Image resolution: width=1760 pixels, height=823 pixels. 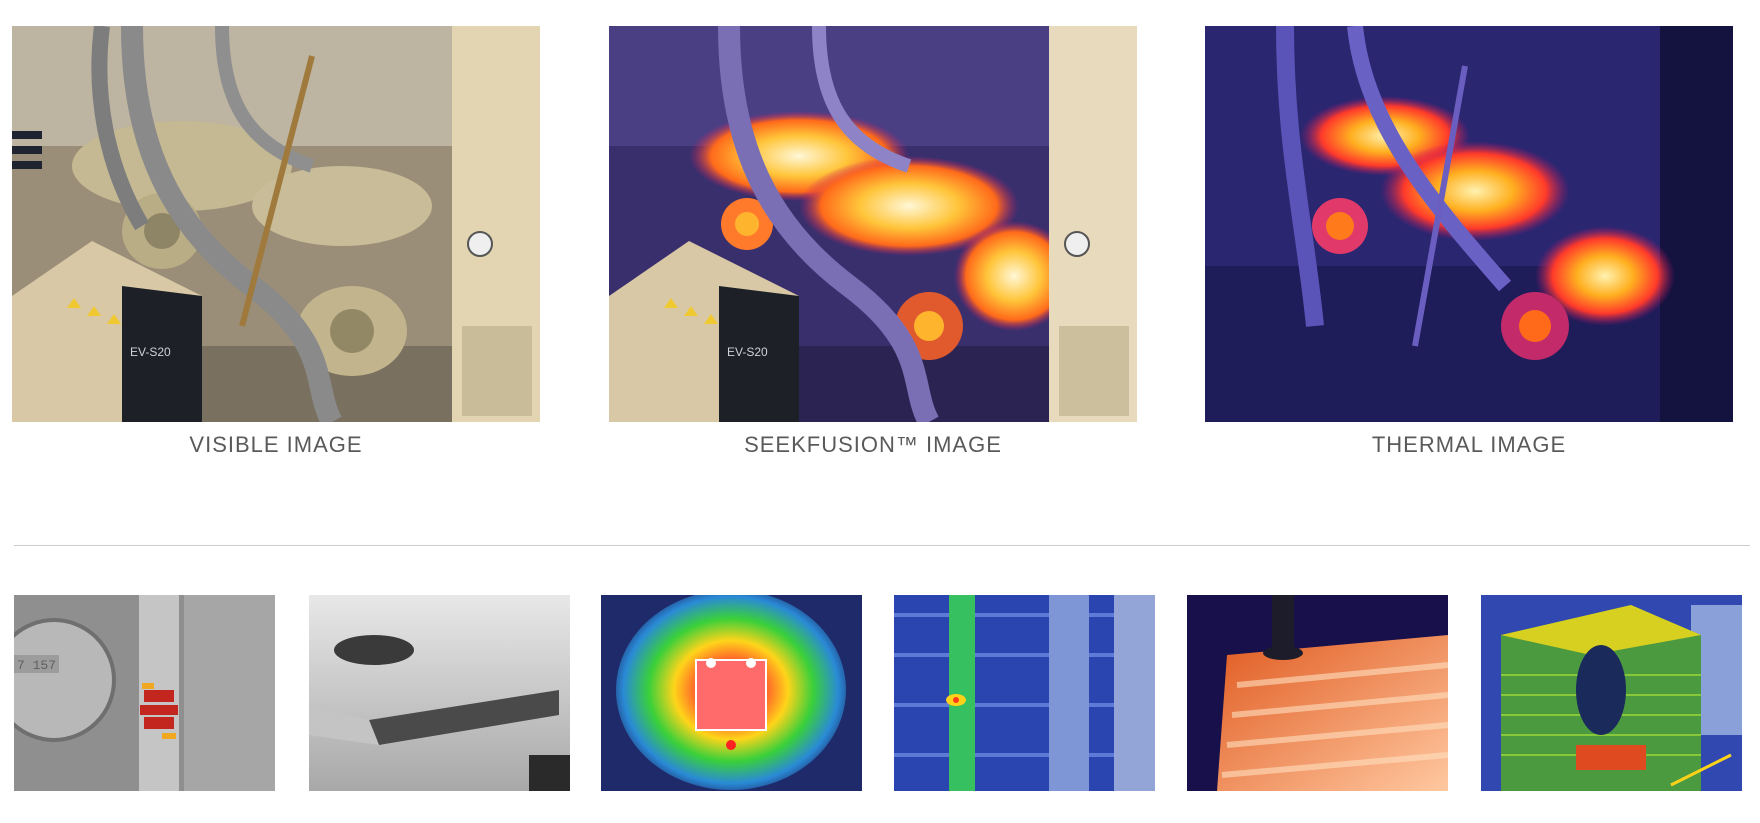 I want to click on visible-image: EV-S20, so click(x=276, y=224).